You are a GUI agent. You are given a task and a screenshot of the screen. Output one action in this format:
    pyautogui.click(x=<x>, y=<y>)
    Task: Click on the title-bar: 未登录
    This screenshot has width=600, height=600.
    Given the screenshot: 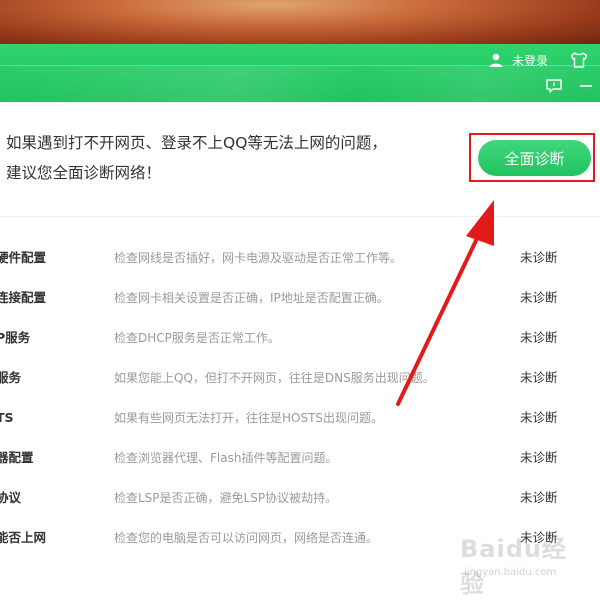 What is the action you would take?
    pyautogui.click(x=300, y=73)
    